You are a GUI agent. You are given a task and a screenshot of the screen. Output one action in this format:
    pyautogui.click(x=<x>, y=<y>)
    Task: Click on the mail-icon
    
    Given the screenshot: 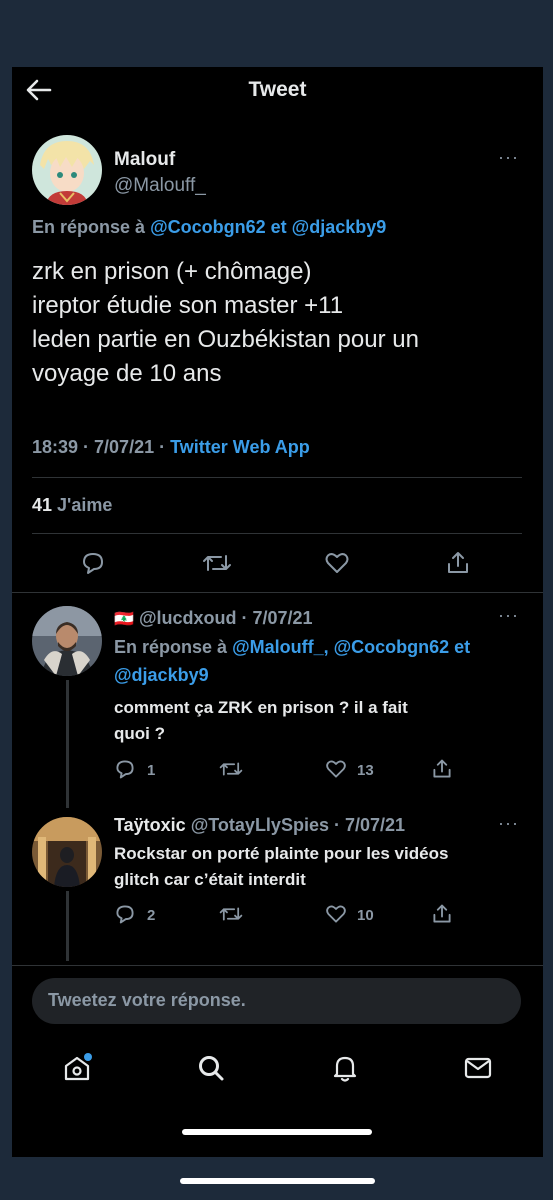 What is the action you would take?
    pyautogui.click(x=478, y=1068)
    